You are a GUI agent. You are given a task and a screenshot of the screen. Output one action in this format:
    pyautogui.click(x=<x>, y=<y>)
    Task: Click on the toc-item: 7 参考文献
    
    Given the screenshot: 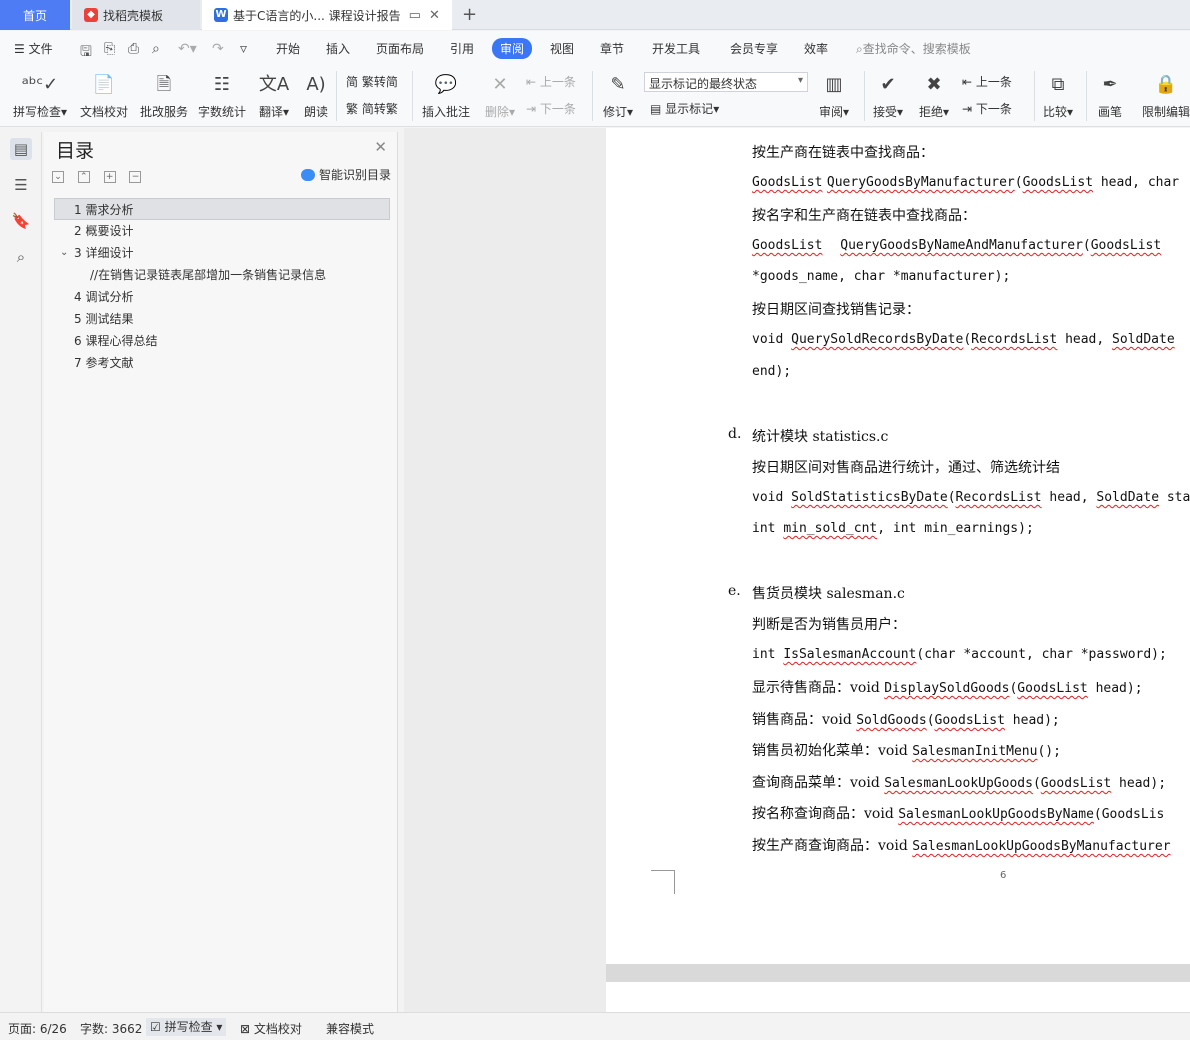 What is the action you would take?
    pyautogui.click(x=222, y=363)
    